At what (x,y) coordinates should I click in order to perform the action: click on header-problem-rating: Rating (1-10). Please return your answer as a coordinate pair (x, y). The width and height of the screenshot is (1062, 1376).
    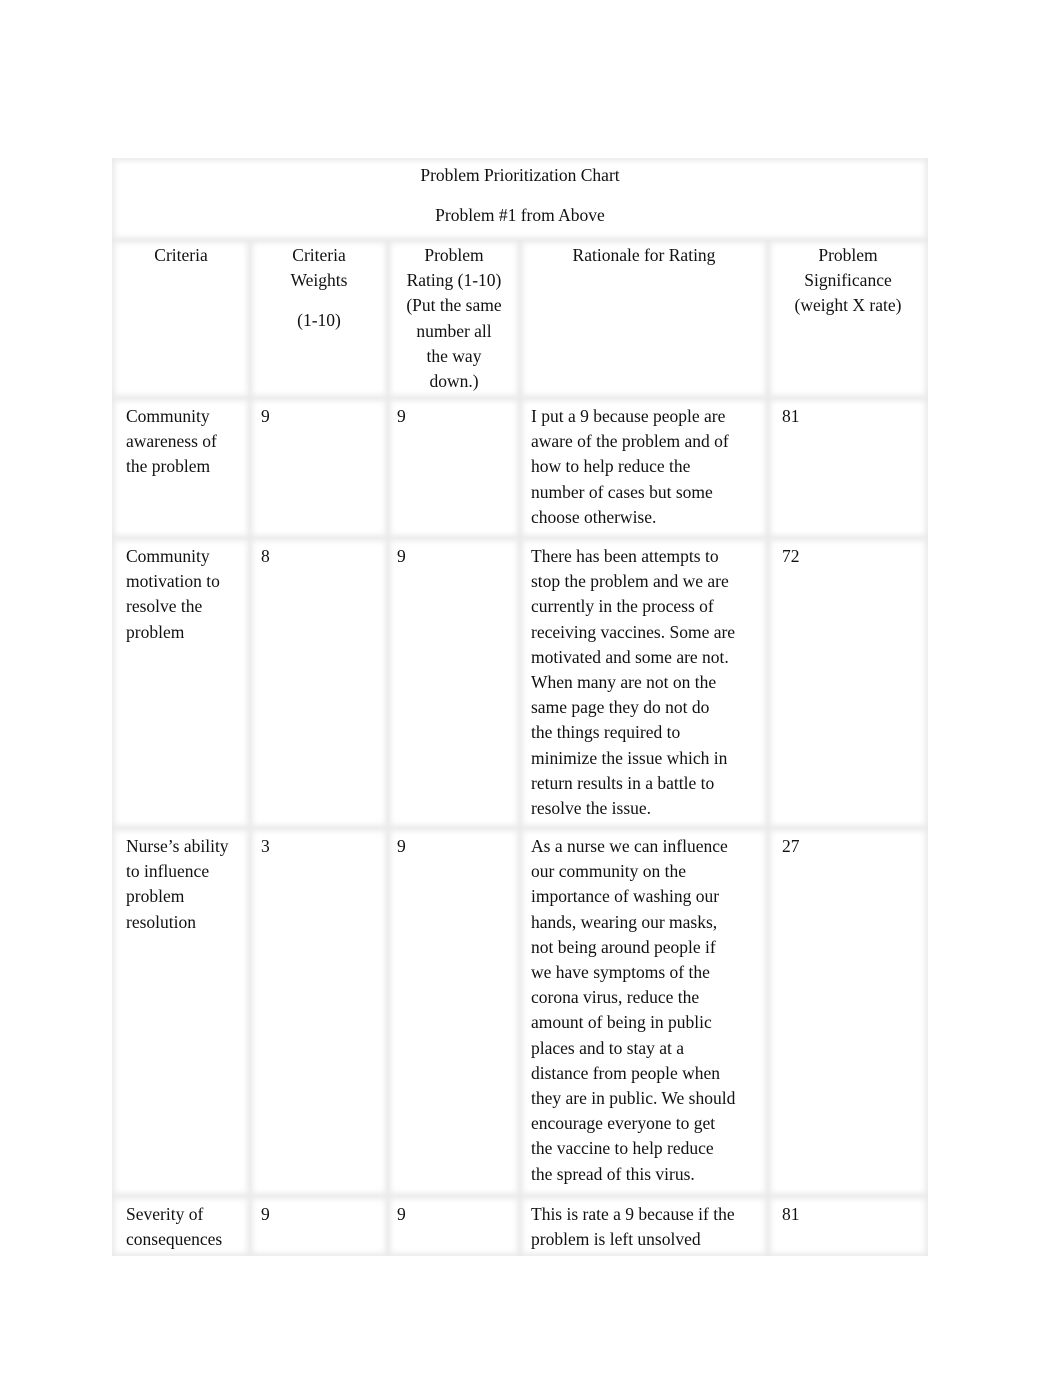
    Looking at the image, I should click on (454, 280).